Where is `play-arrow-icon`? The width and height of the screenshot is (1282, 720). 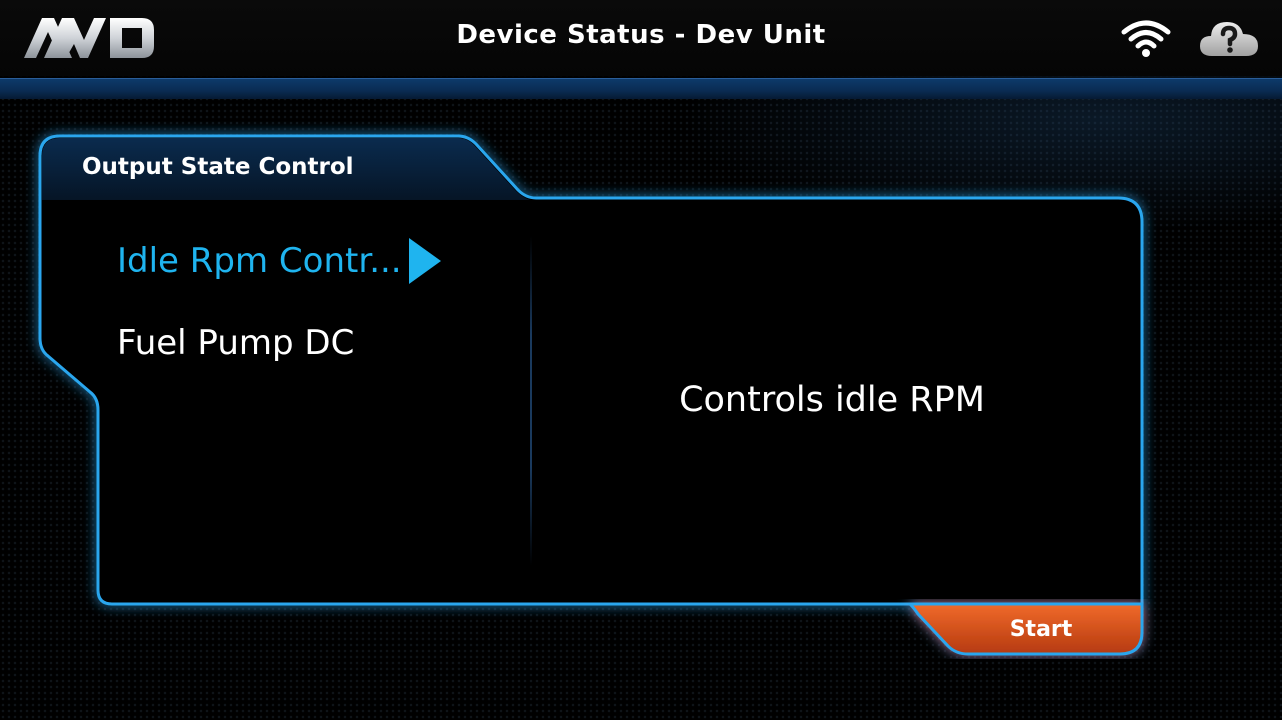 play-arrow-icon is located at coordinates (425, 261).